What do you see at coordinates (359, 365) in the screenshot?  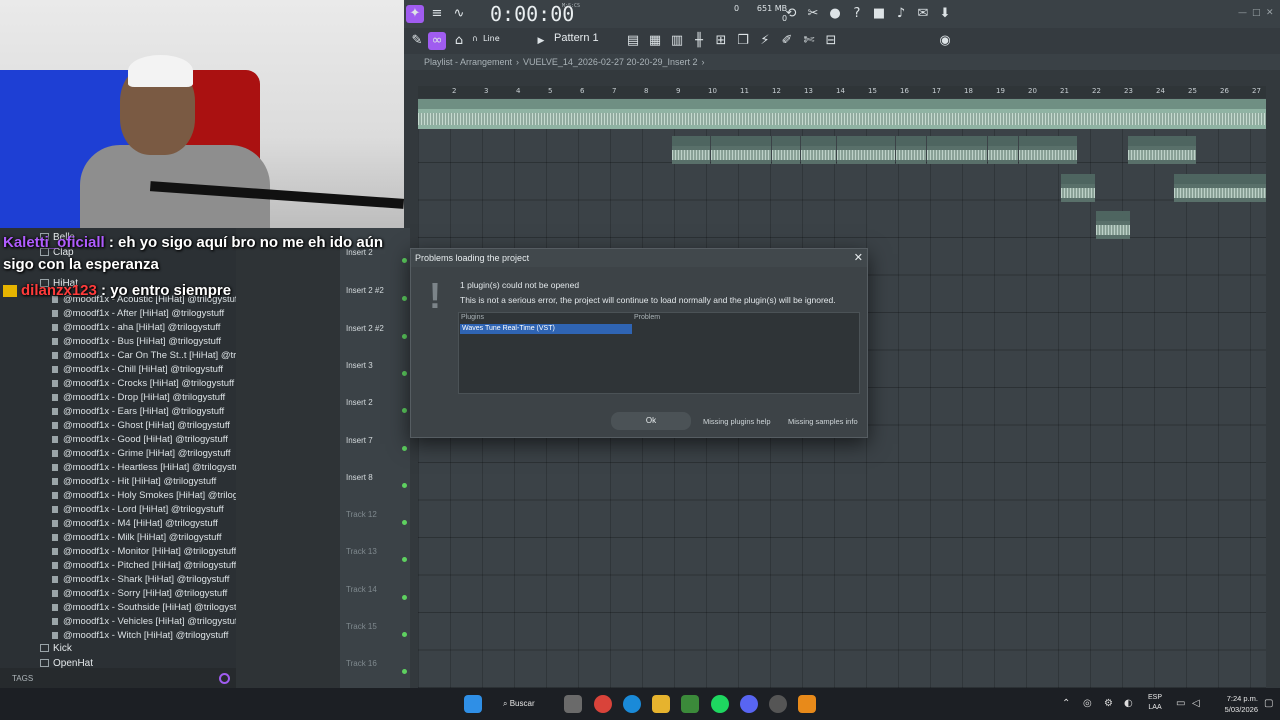 I see `track-name: Insert 3` at bounding box center [359, 365].